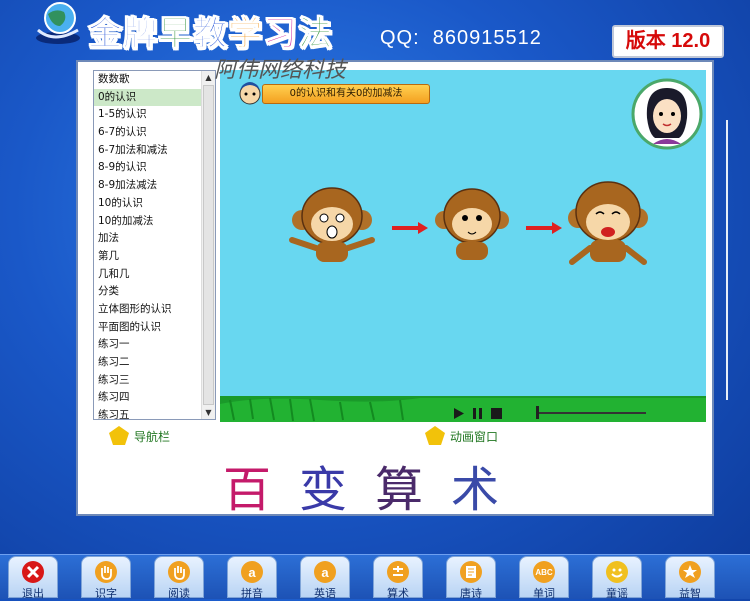 This screenshot has width=750, height=601. What do you see at coordinates (471, 593) in the screenshot?
I see `toolbar-button-label: 唐诗` at bounding box center [471, 593].